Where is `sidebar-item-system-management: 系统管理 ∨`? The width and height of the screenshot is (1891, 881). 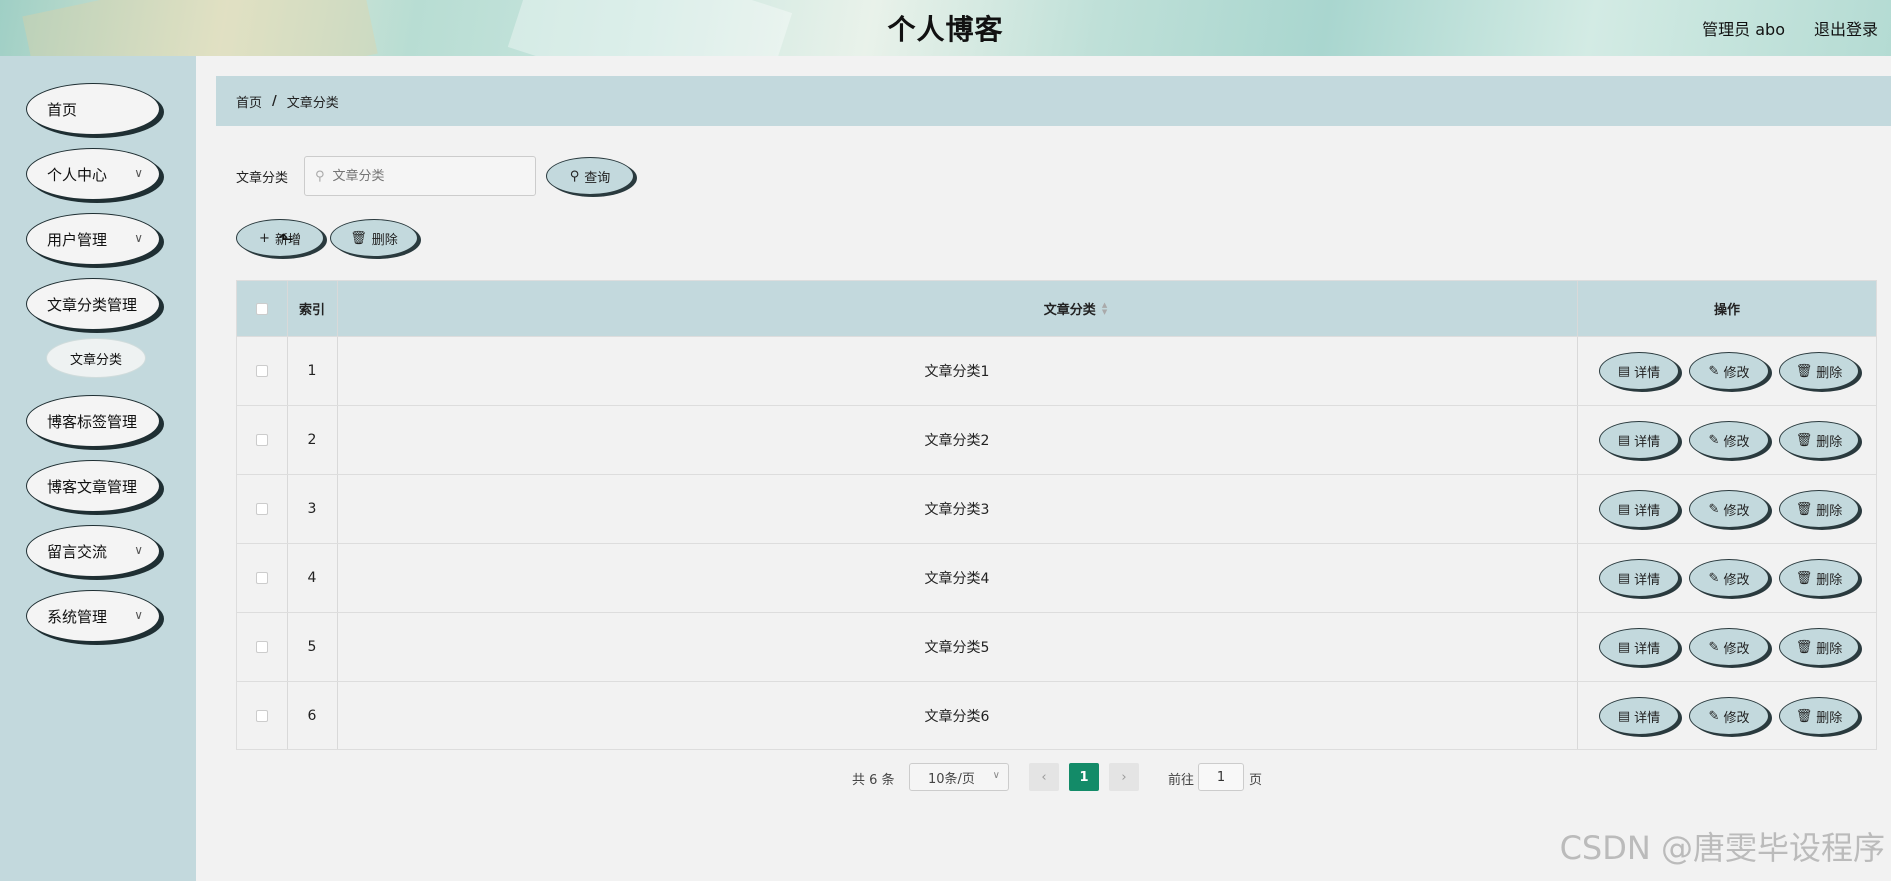
sidebar-item-system-management: 系统管理 ∨ is located at coordinates (93, 616).